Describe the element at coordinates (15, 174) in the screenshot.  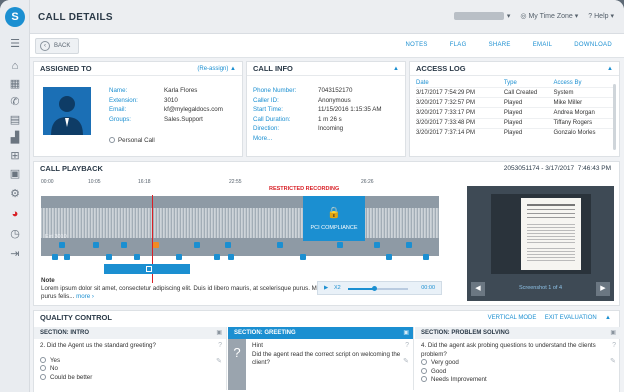
I see `clipboard-icon: ▣` at that location.